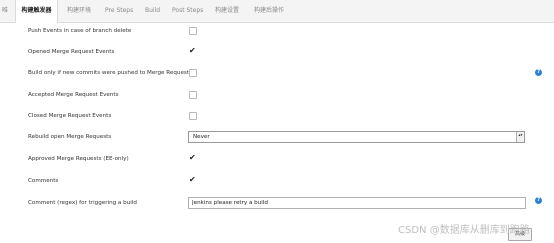  I want to click on select-arrows-icon: ▴▾, so click(520, 137).